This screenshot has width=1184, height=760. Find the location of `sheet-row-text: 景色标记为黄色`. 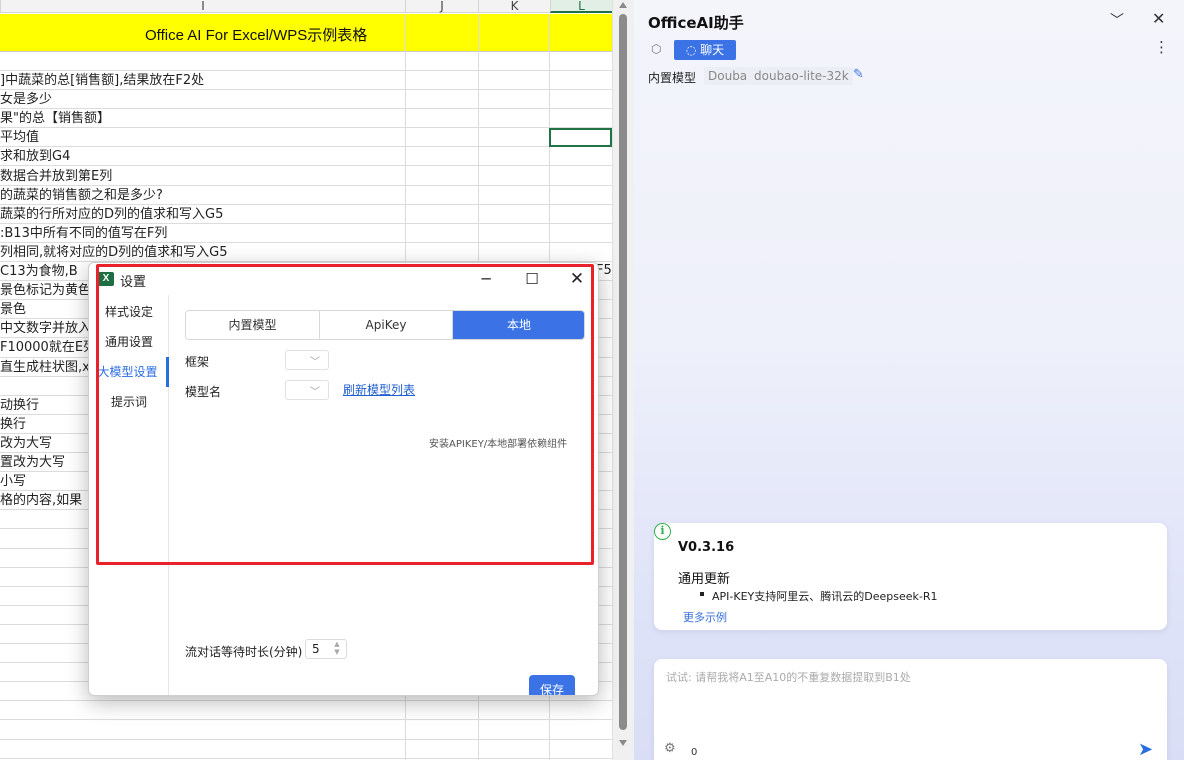

sheet-row-text: 景色标记为黄色 is located at coordinates (45, 290).